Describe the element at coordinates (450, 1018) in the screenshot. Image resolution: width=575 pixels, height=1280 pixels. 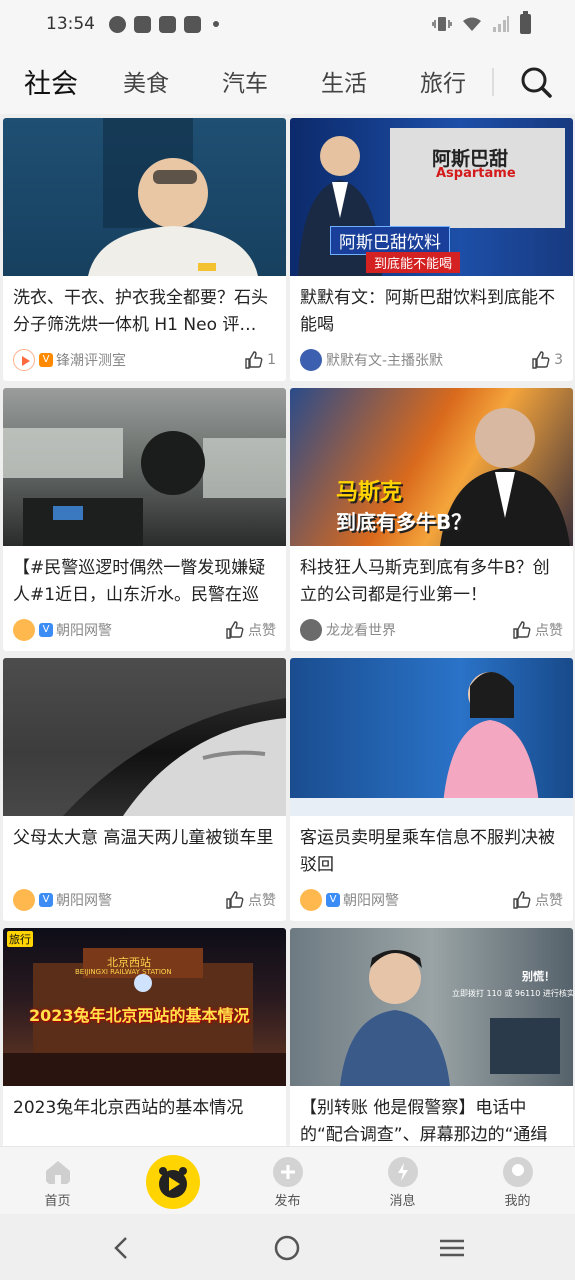
I see `police-officer-image` at that location.